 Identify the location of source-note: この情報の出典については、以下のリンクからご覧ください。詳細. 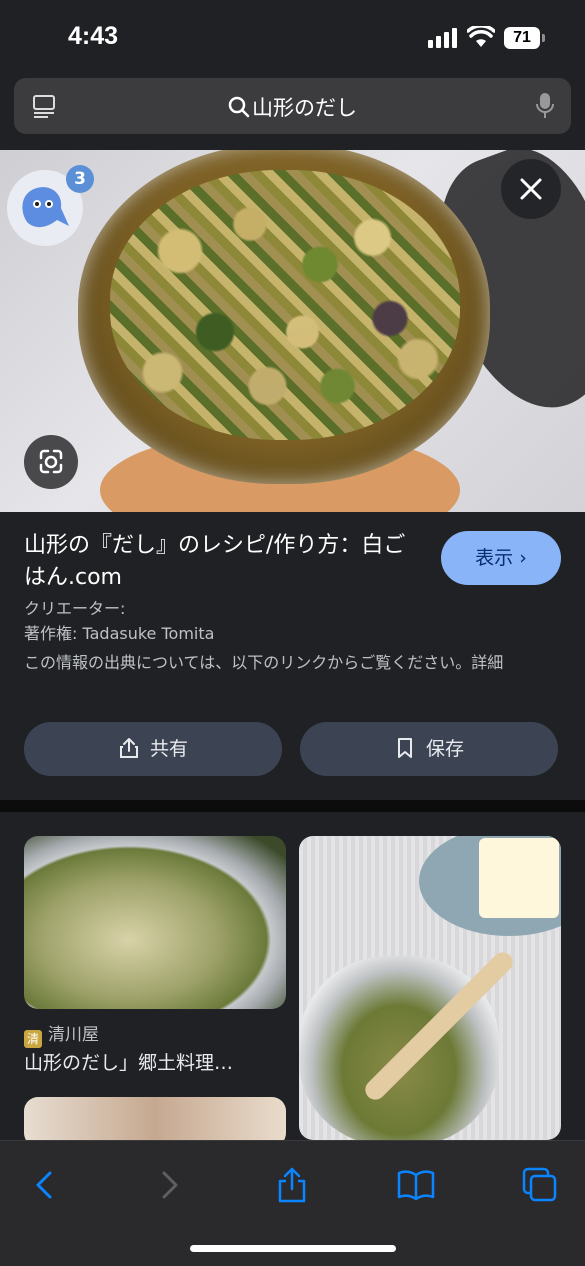
(294, 662).